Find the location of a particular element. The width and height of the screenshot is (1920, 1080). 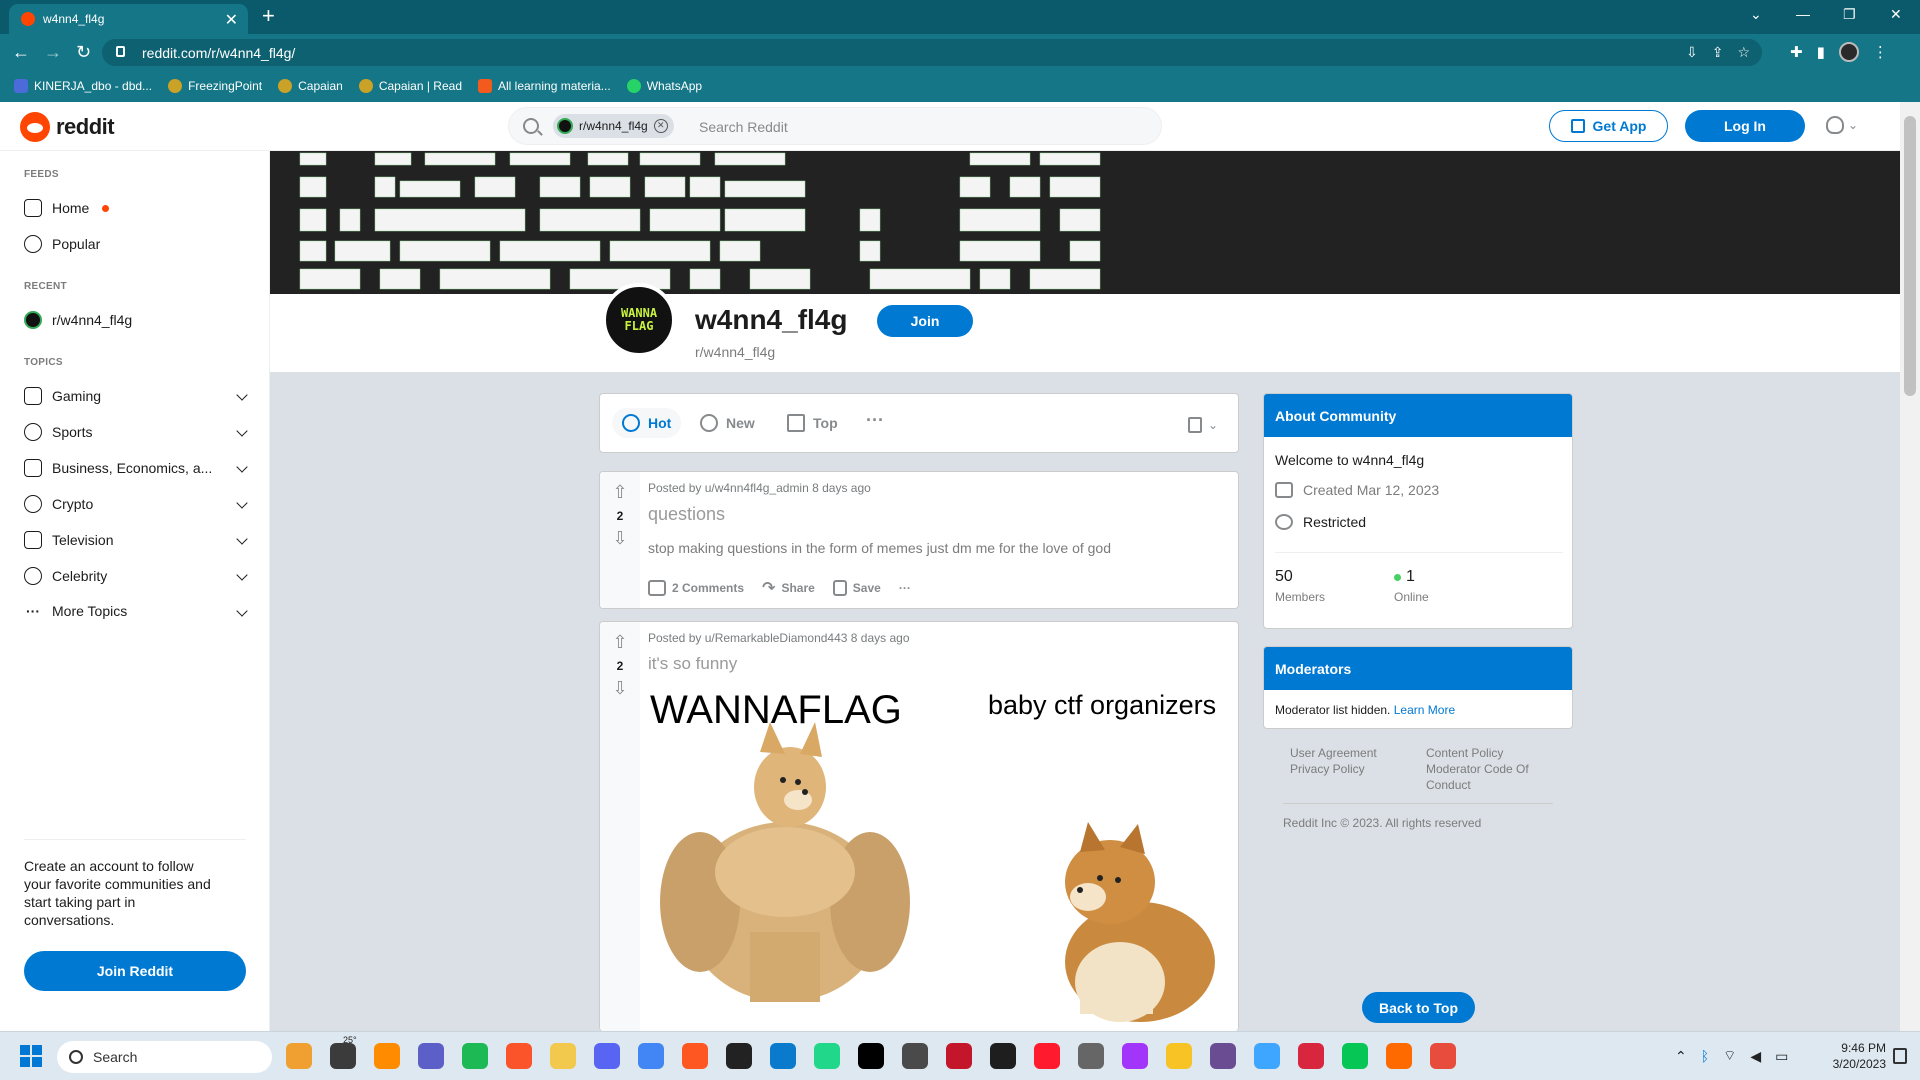

close-window-button: ✕ is located at coordinates (1896, 14).